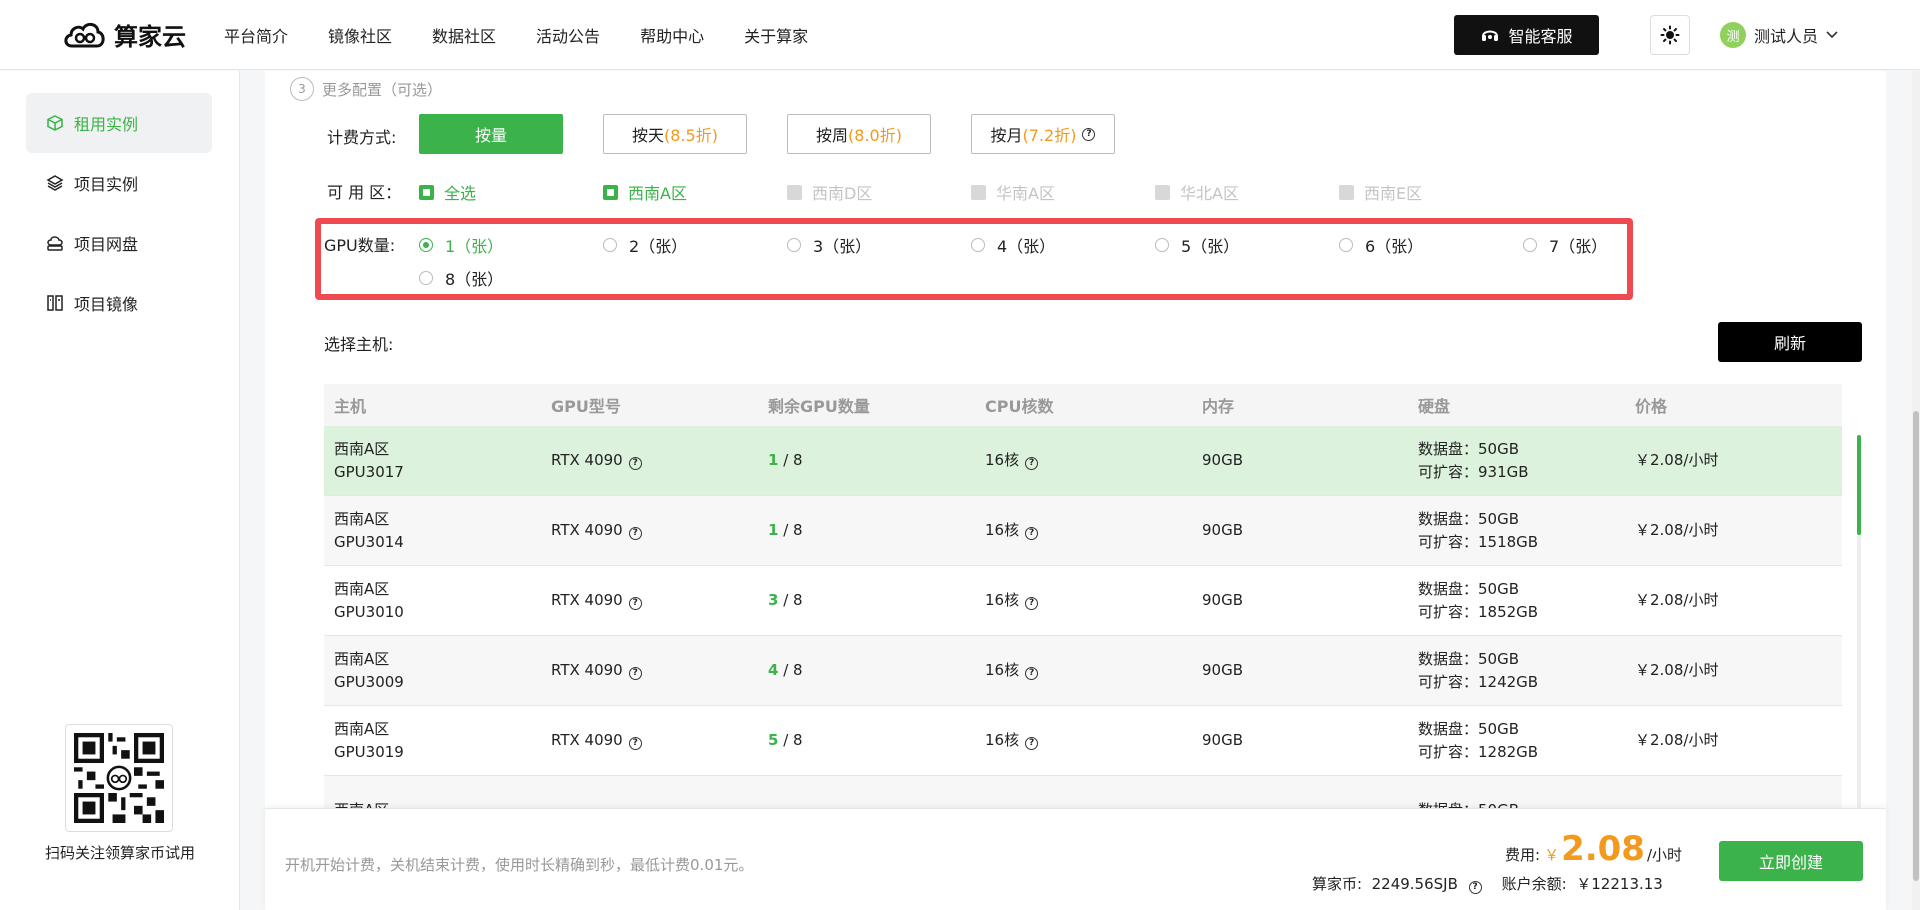 This screenshot has width=1920, height=910. Describe the element at coordinates (360, 35) in the screenshot. I see `nav-image-community: 镜像社区` at that location.